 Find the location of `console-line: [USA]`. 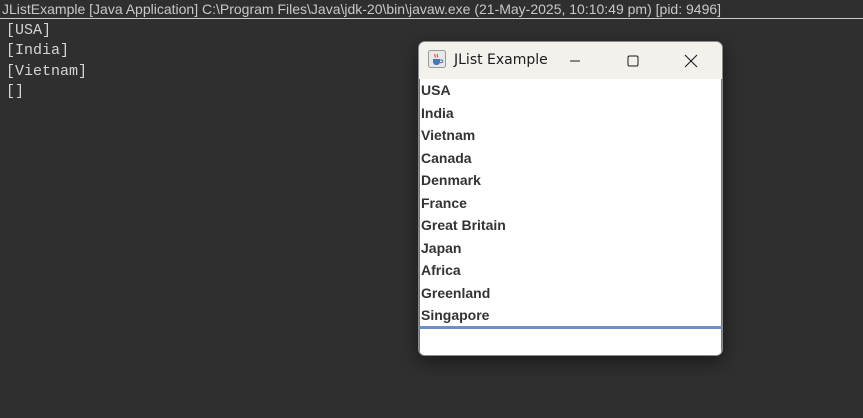

console-line: [USA] is located at coordinates (29, 30).